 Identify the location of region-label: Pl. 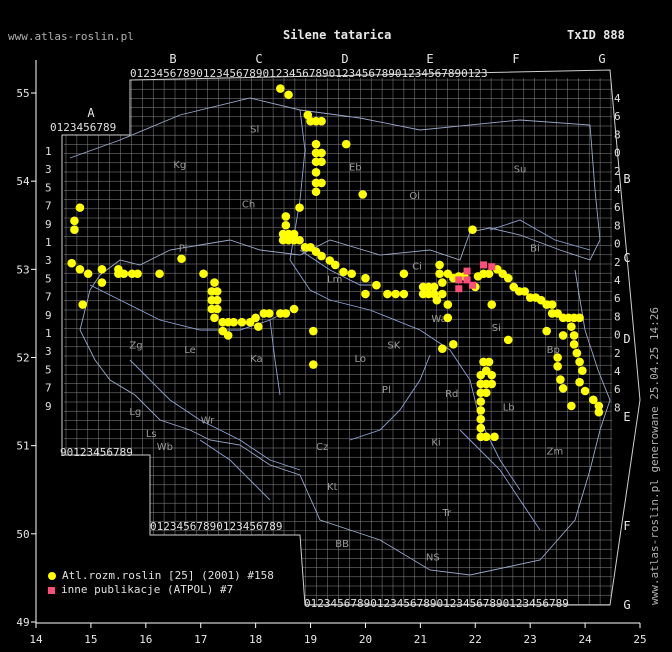
(386, 390).